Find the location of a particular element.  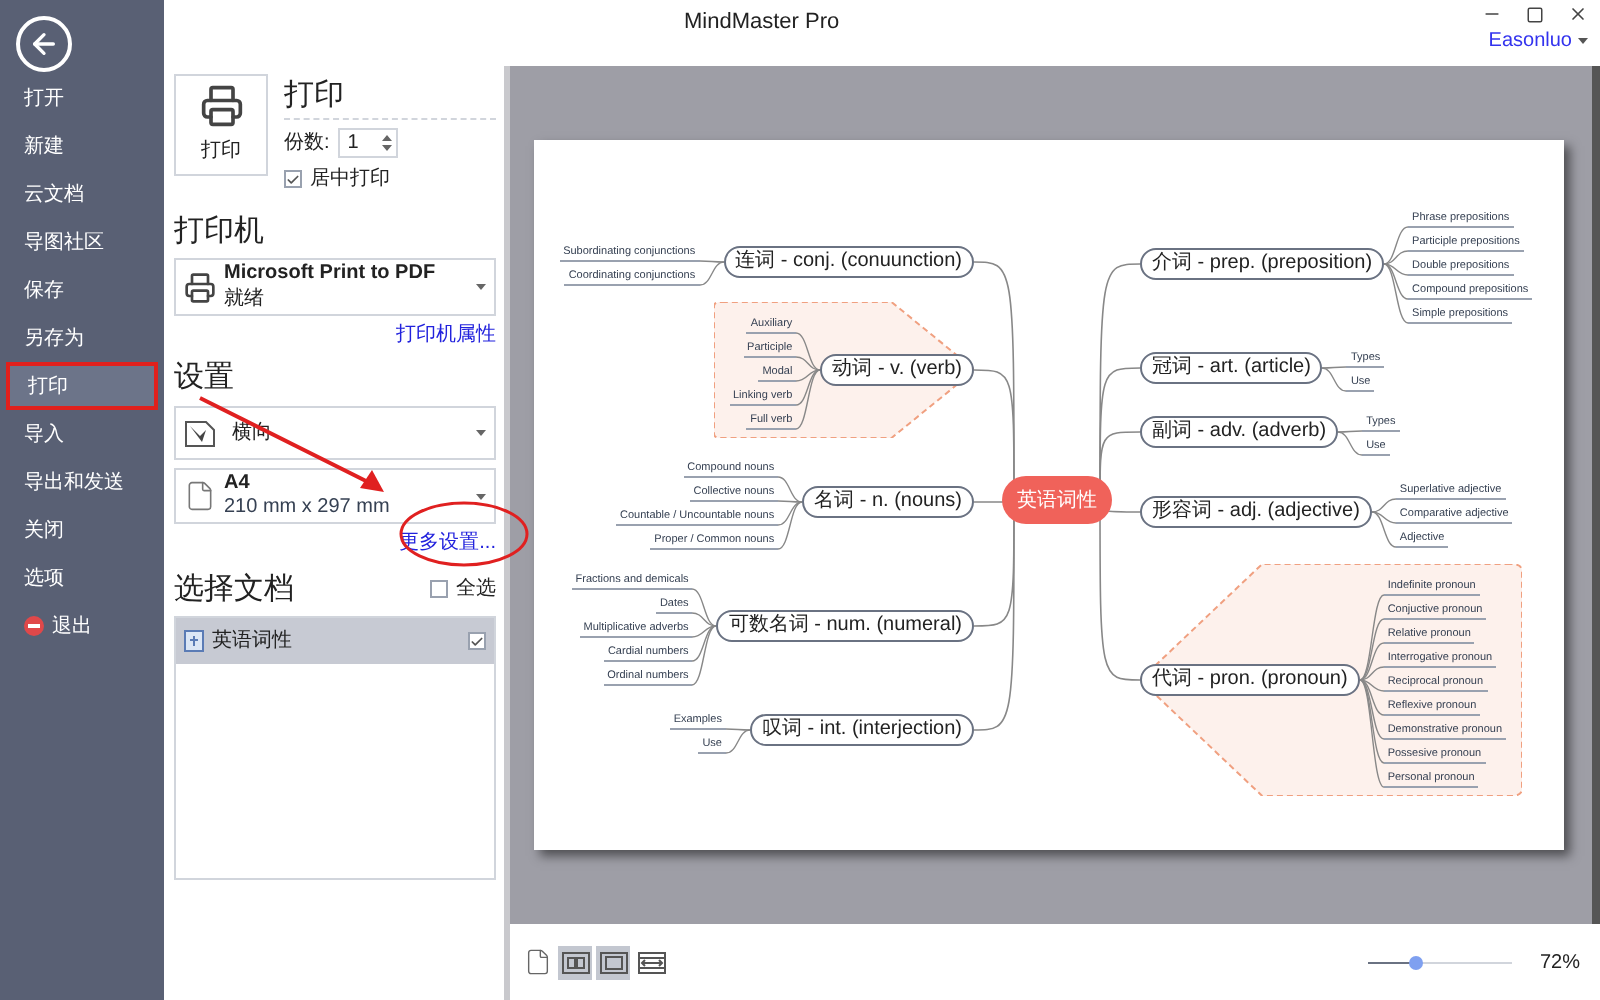

branch-topic: 连词 - conj. (conuunction) is located at coordinates (848, 262).